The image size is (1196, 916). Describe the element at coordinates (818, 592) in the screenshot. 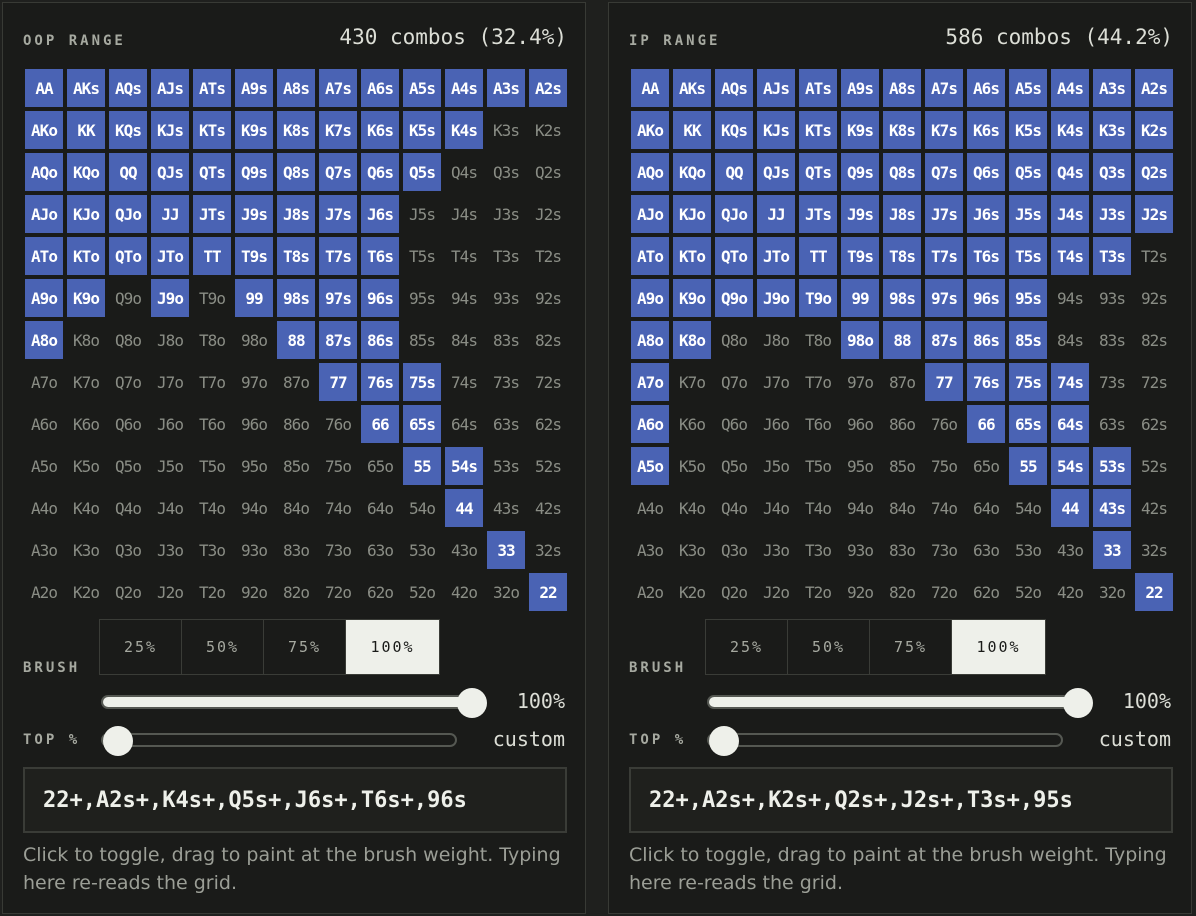

I see `hand-cell-t2o: T2o` at that location.